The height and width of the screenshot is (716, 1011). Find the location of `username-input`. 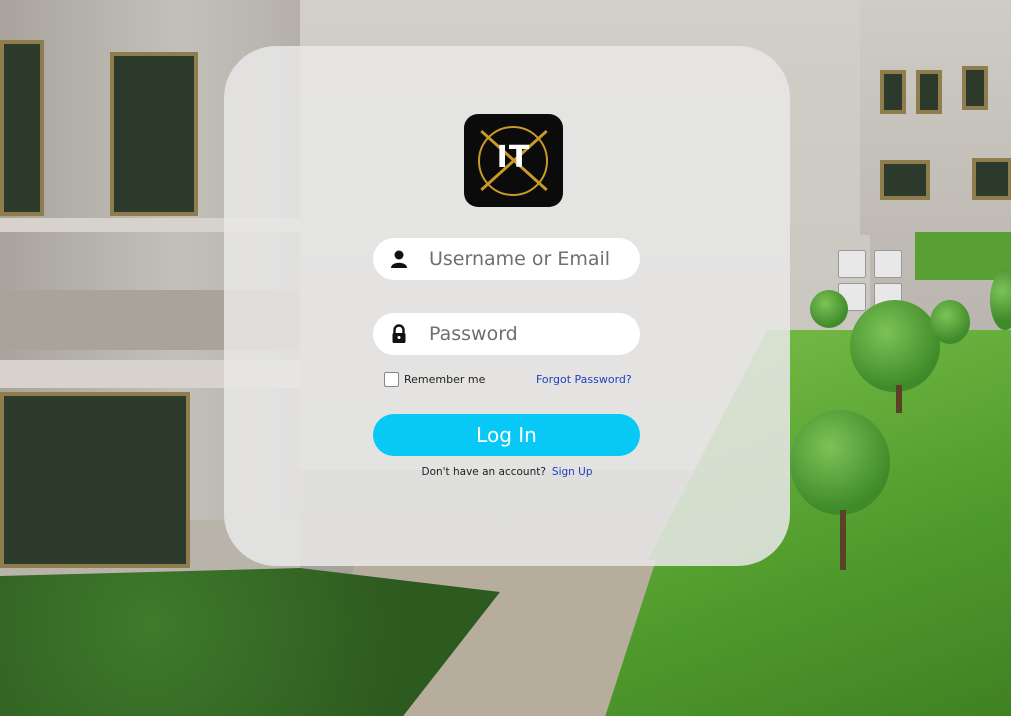

username-input is located at coordinates (529, 259).